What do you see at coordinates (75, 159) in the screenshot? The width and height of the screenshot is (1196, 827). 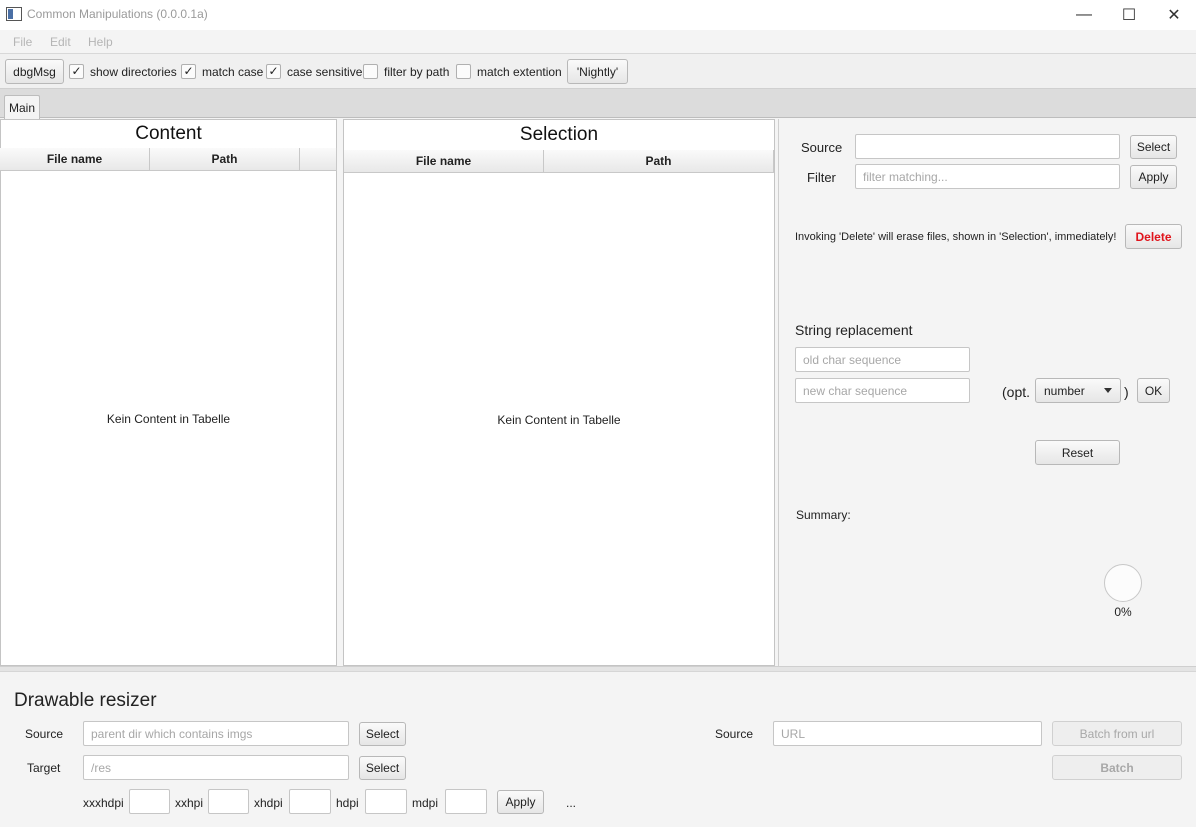 I see `content-col-filename: File name` at bounding box center [75, 159].